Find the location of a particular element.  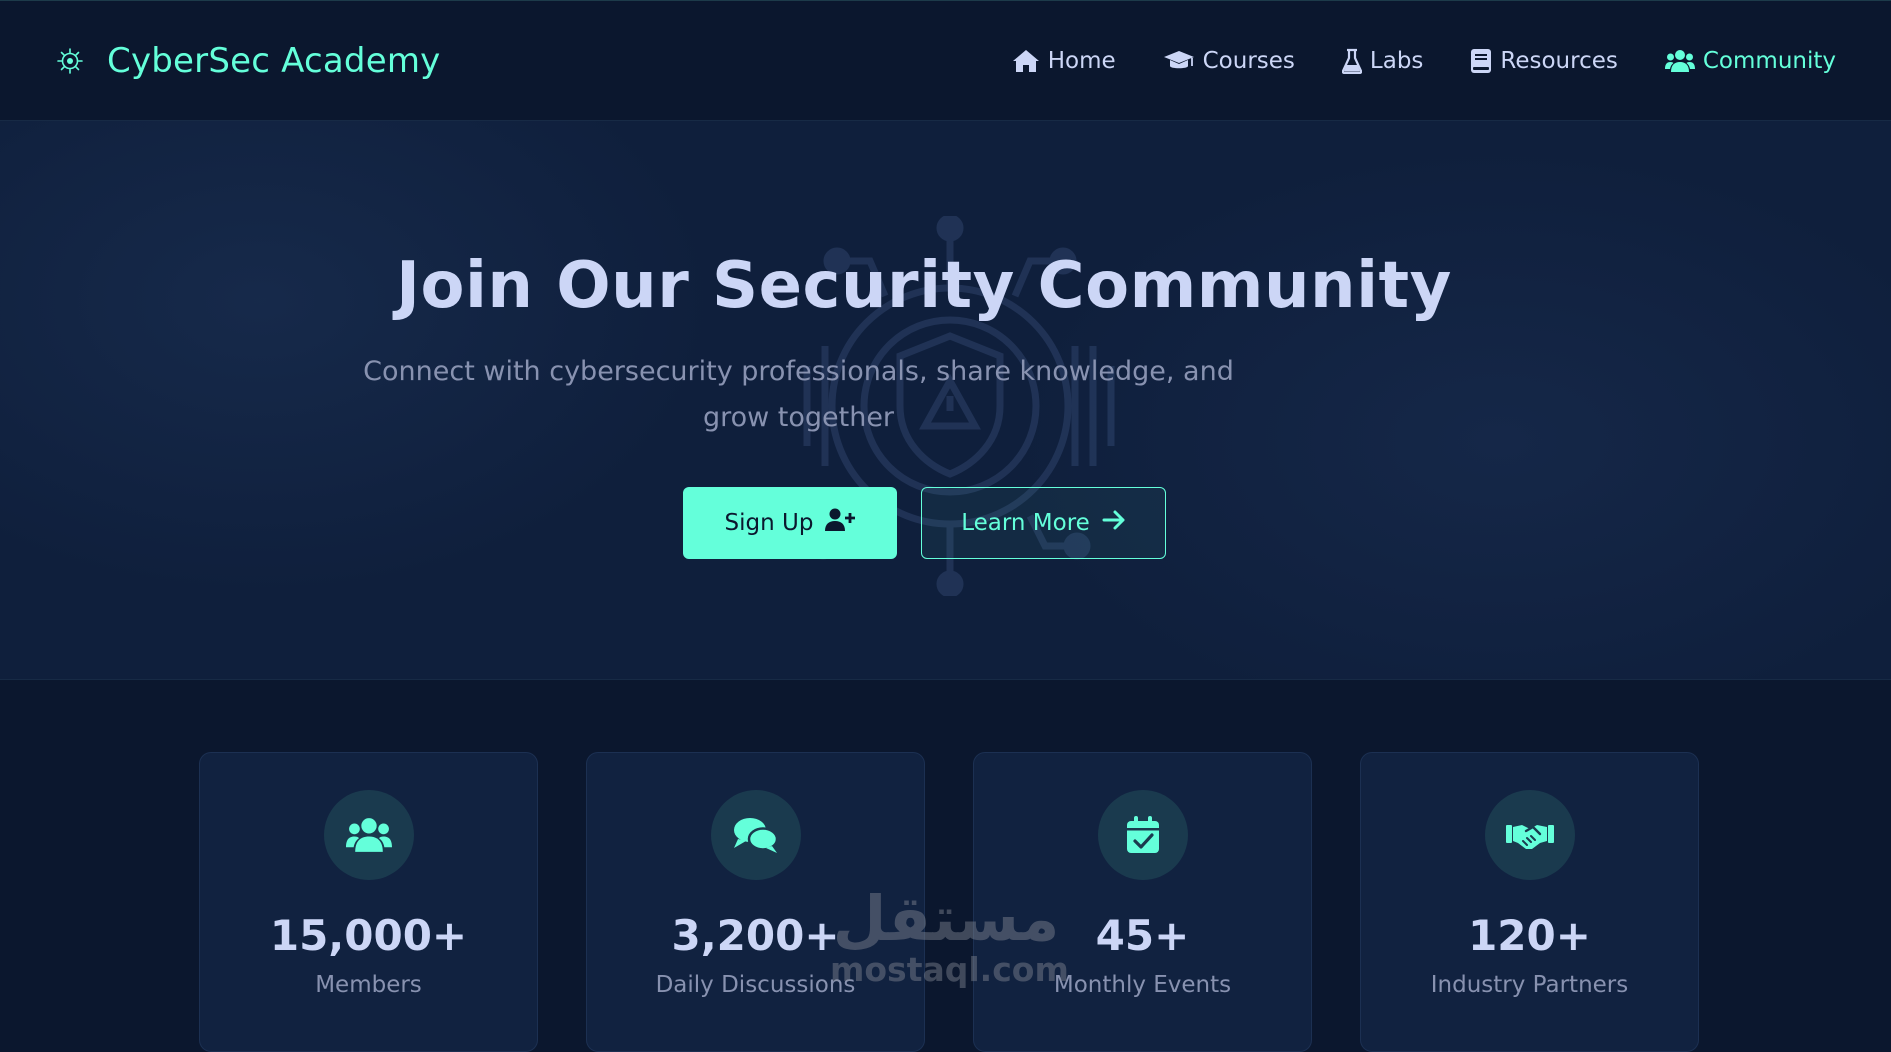

stat-value: 120+ is located at coordinates (1529, 935).